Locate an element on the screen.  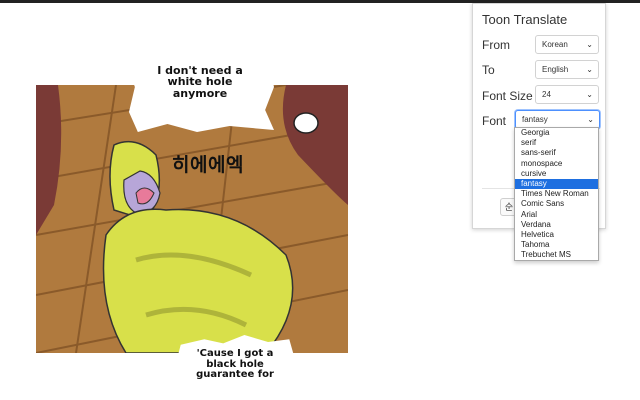
font-size-label: Font Size is located at coordinates (507, 96).